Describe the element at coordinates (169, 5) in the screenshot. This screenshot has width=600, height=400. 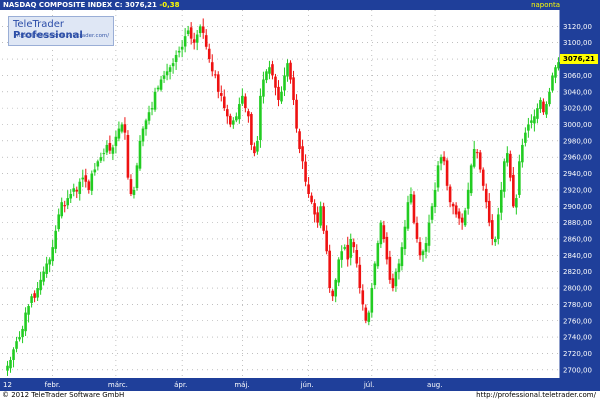
I see `change-value: -0,38` at that location.